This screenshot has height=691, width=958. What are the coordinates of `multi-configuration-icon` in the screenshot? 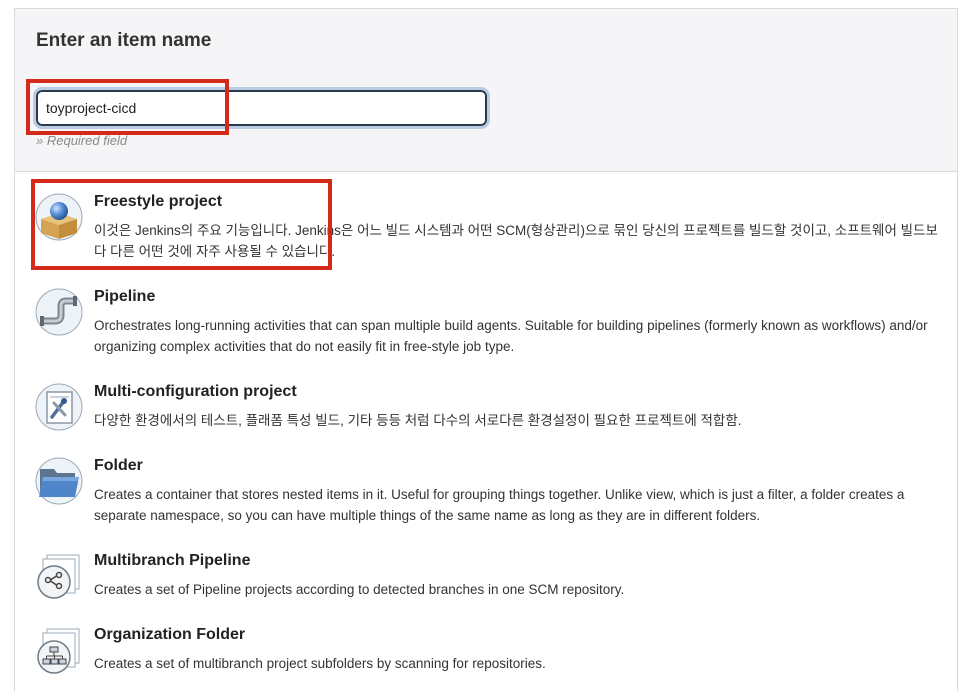 It's located at (59, 407).